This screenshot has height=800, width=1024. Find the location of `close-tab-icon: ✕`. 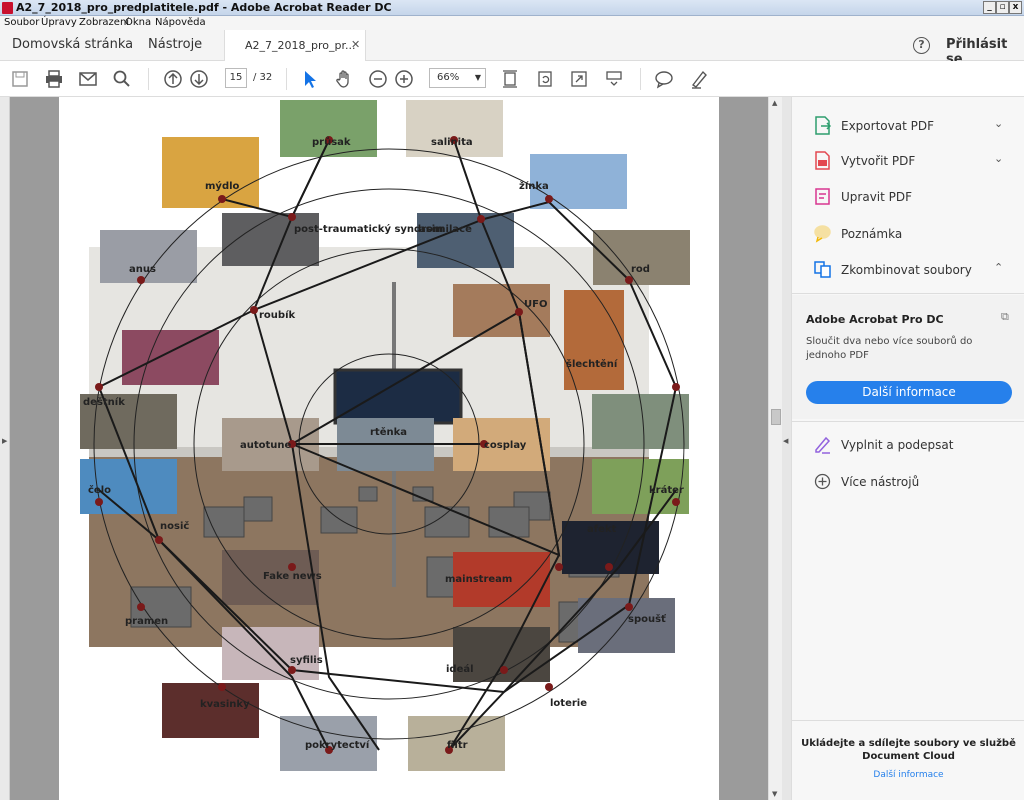

close-tab-icon: ✕ is located at coordinates (355, 44).